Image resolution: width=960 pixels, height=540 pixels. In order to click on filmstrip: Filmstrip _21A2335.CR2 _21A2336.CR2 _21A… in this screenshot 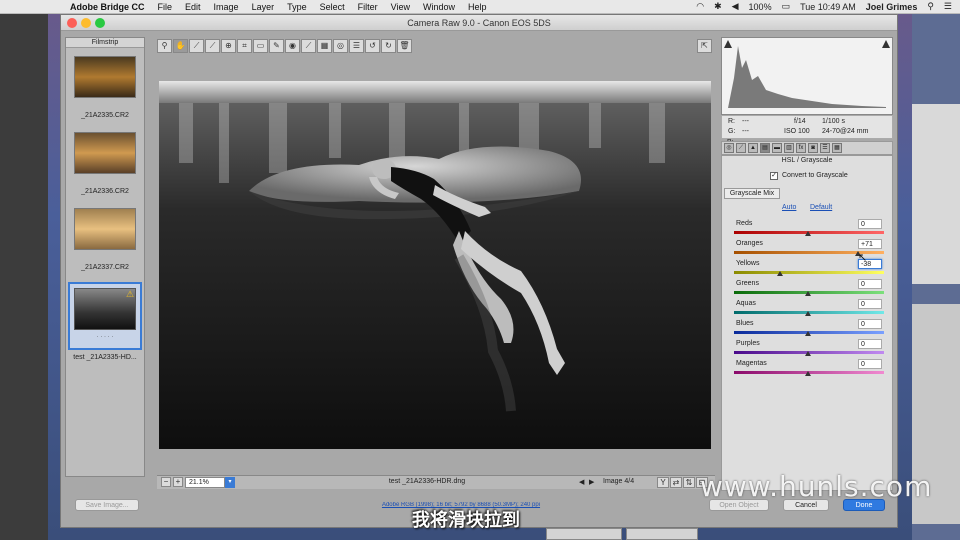, I will do `click(105, 257)`.